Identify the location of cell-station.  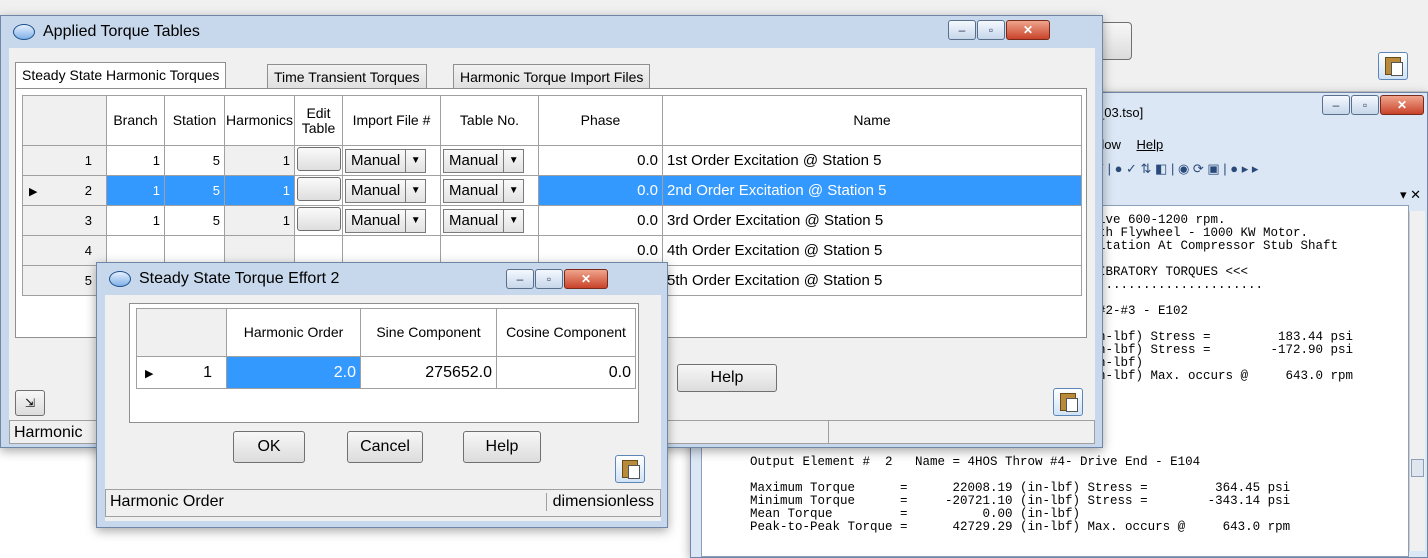
(194, 250).